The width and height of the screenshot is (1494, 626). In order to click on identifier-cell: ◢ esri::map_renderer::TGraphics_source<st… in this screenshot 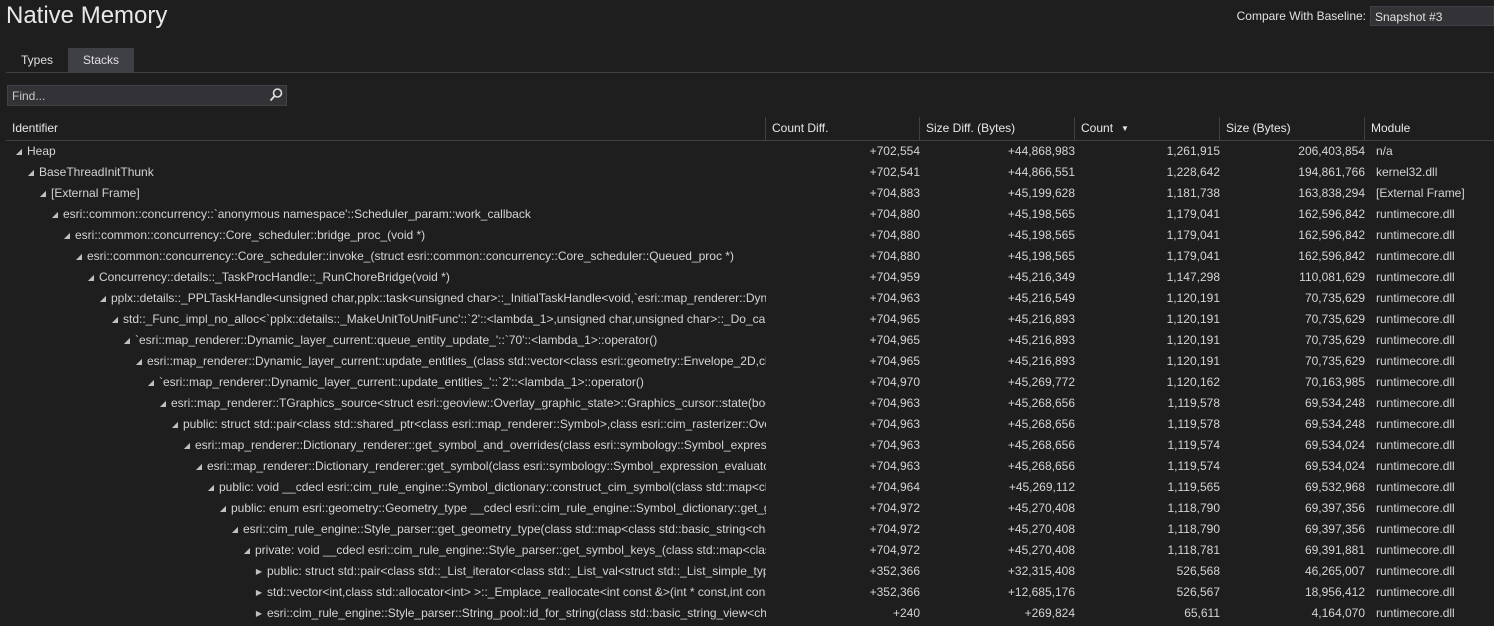, I will do `click(386, 403)`.